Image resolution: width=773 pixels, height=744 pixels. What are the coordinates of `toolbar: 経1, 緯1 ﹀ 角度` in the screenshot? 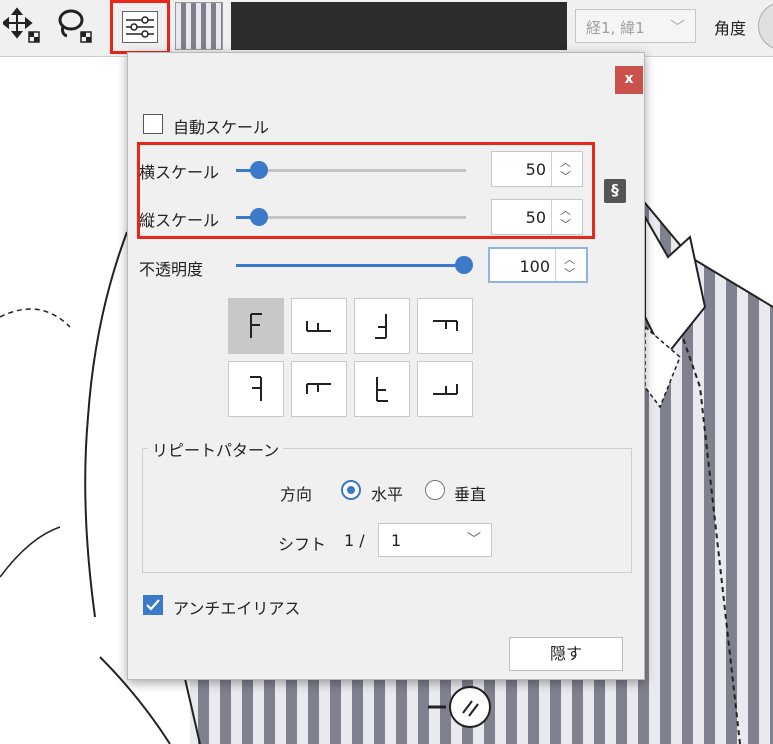 It's located at (386, 28).